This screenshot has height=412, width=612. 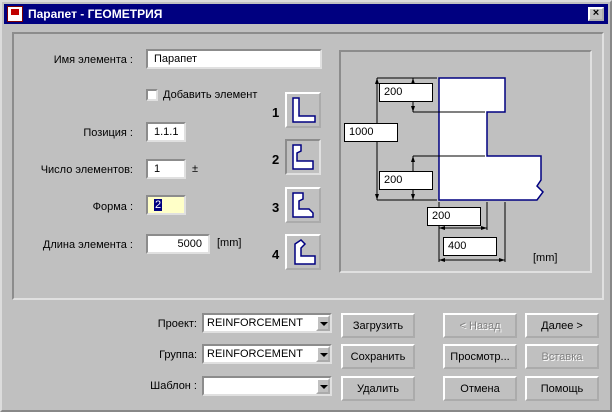 What do you see at coordinates (276, 207) in the screenshot?
I see `shape-number-3: 3` at bounding box center [276, 207].